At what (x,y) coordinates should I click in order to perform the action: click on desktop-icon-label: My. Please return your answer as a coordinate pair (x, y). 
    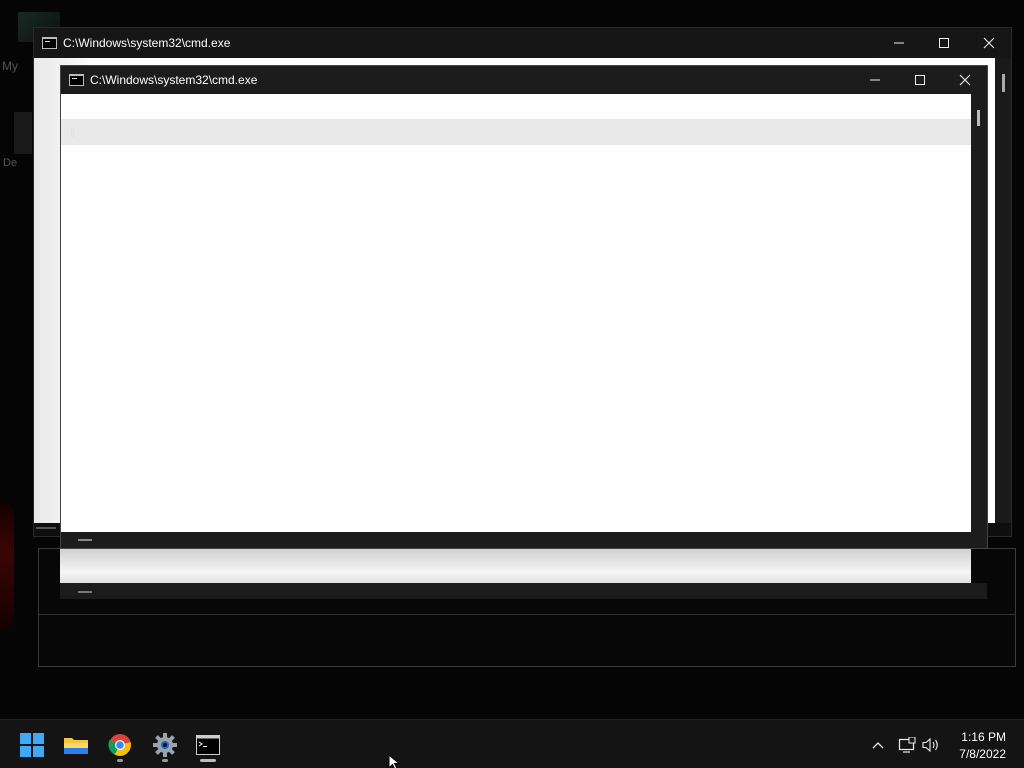
    Looking at the image, I should click on (10, 66).